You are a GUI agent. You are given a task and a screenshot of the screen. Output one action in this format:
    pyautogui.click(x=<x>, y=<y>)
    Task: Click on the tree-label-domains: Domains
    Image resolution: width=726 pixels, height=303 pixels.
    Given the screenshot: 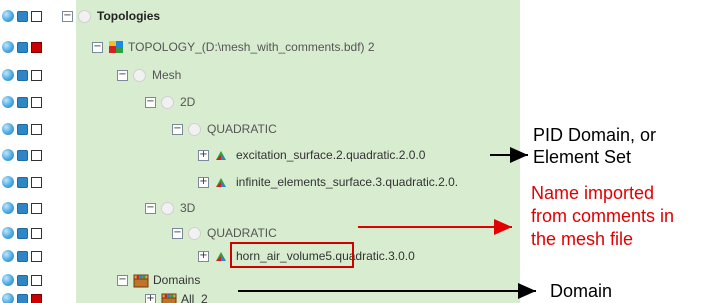 What is the action you would take?
    pyautogui.click(x=177, y=280)
    